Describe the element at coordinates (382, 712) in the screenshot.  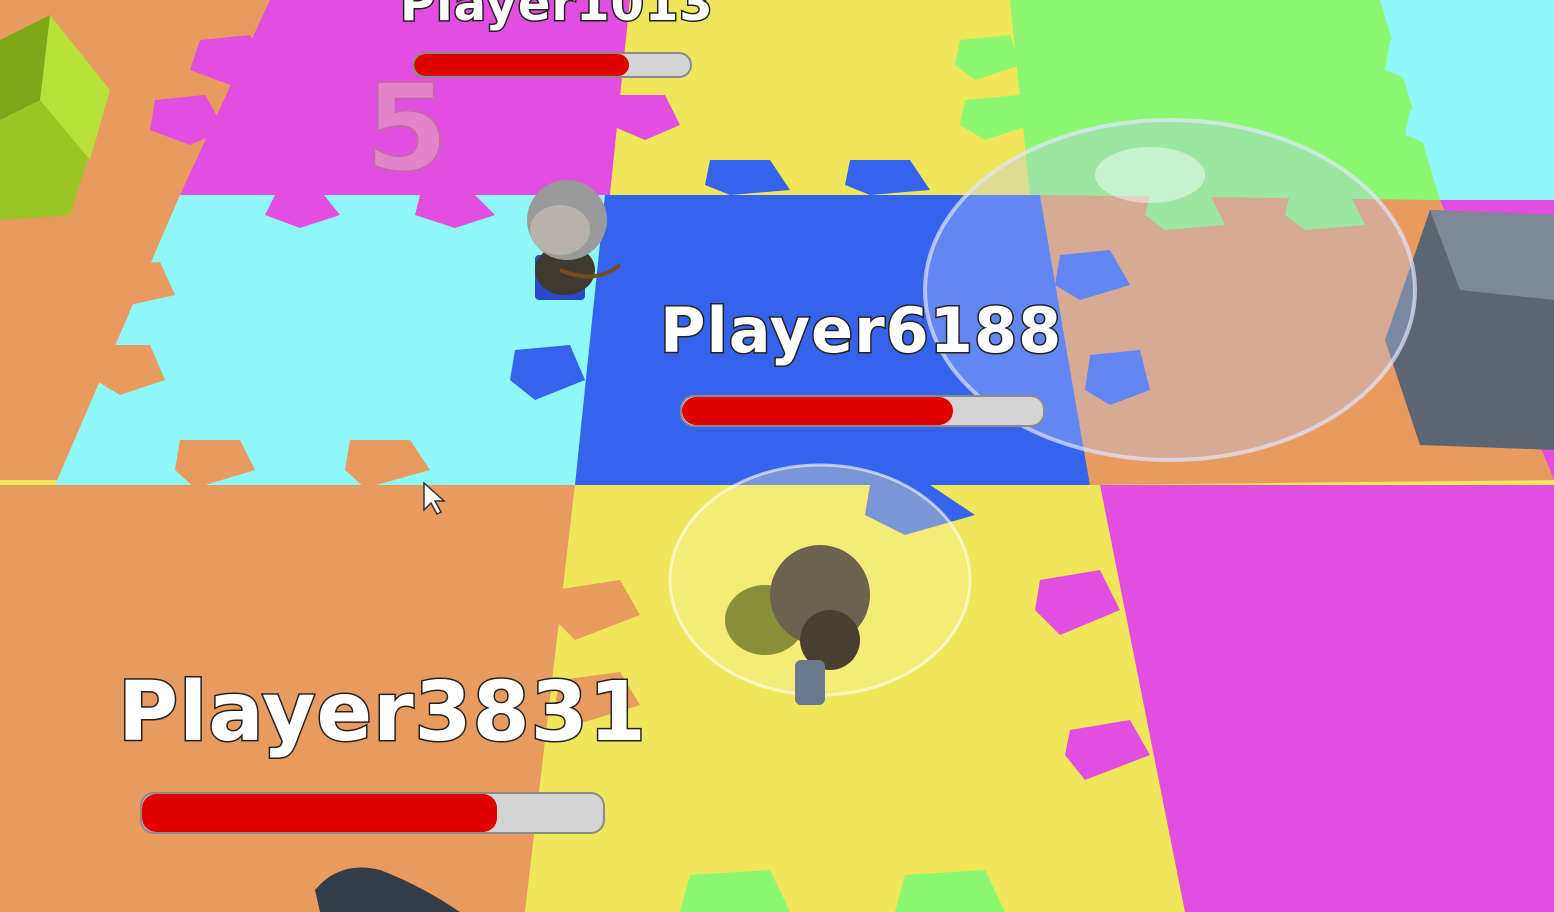
I see `player-nametag-player3831: Player3831` at that location.